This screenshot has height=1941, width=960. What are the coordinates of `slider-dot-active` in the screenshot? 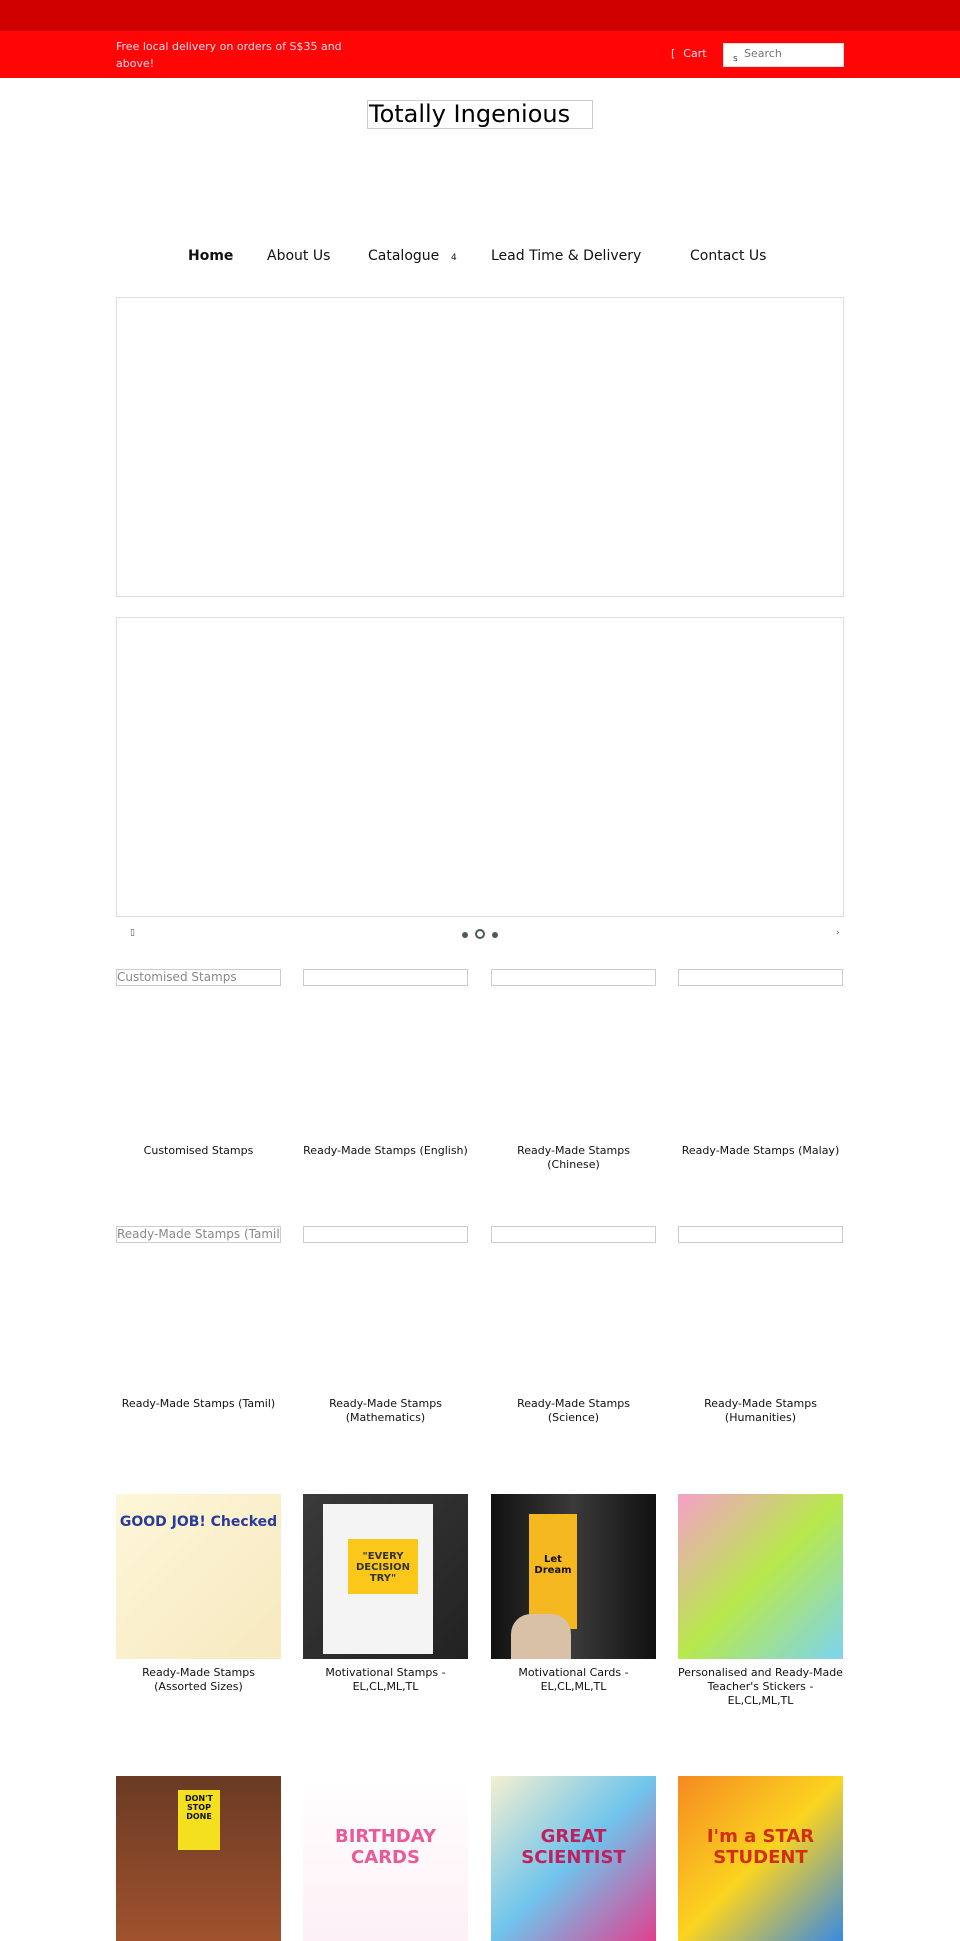 It's located at (480, 934).